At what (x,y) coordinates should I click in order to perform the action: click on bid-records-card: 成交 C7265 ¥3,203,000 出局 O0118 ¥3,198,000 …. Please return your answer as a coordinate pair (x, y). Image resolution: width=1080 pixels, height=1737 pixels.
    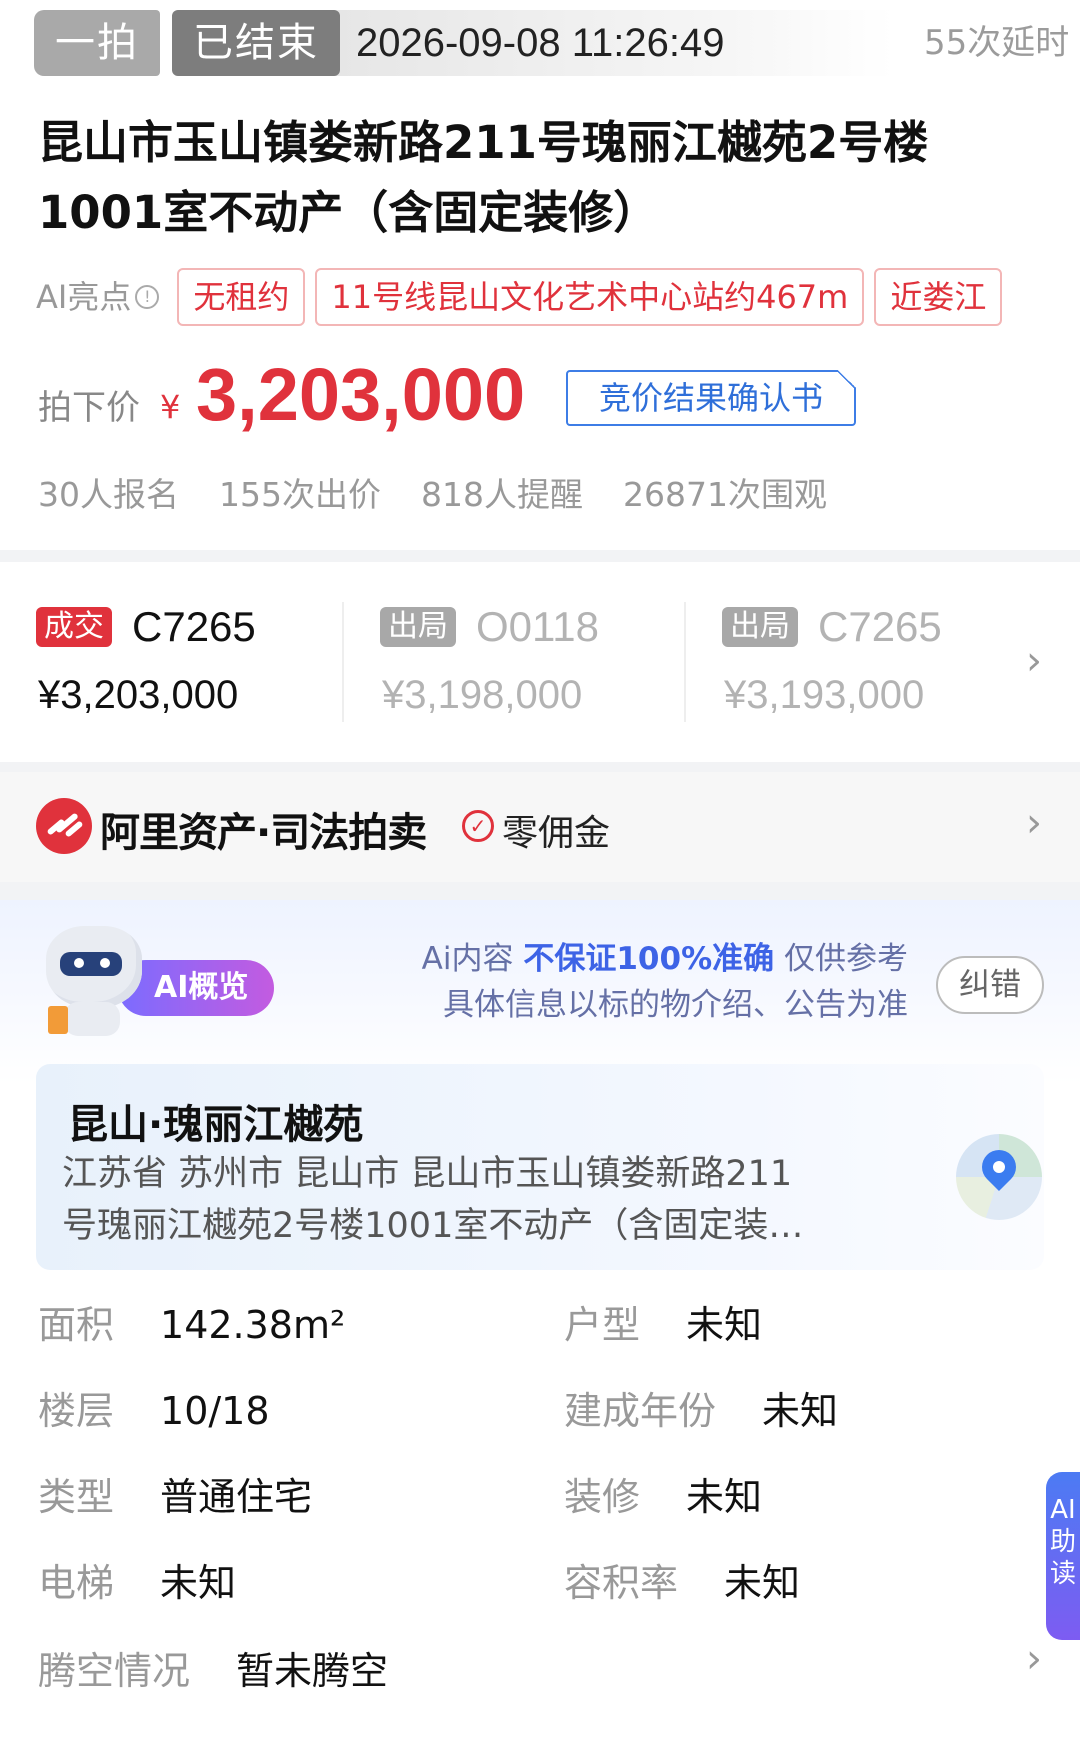
    Looking at the image, I should click on (540, 662).